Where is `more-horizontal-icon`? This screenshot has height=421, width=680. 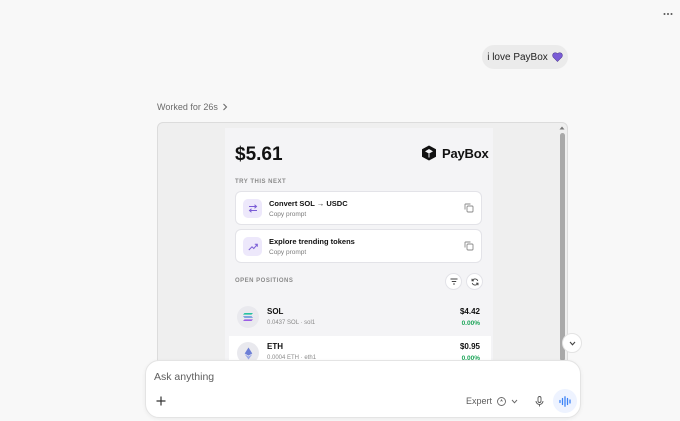
more-horizontal-icon is located at coordinates (668, 14).